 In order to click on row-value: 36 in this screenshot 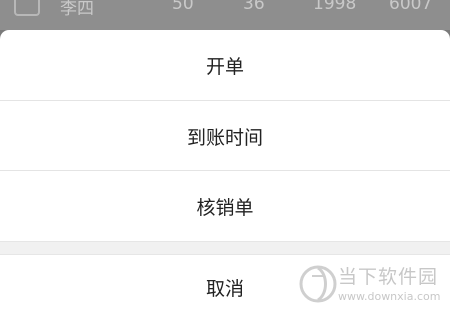, I will do `click(254, 7)`.